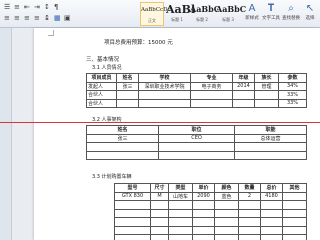 This screenshot has height=240, width=320. What do you see at coordinates (27, 7) in the screenshot?
I see `decrease-indent-icon: ⇤` at bounding box center [27, 7].